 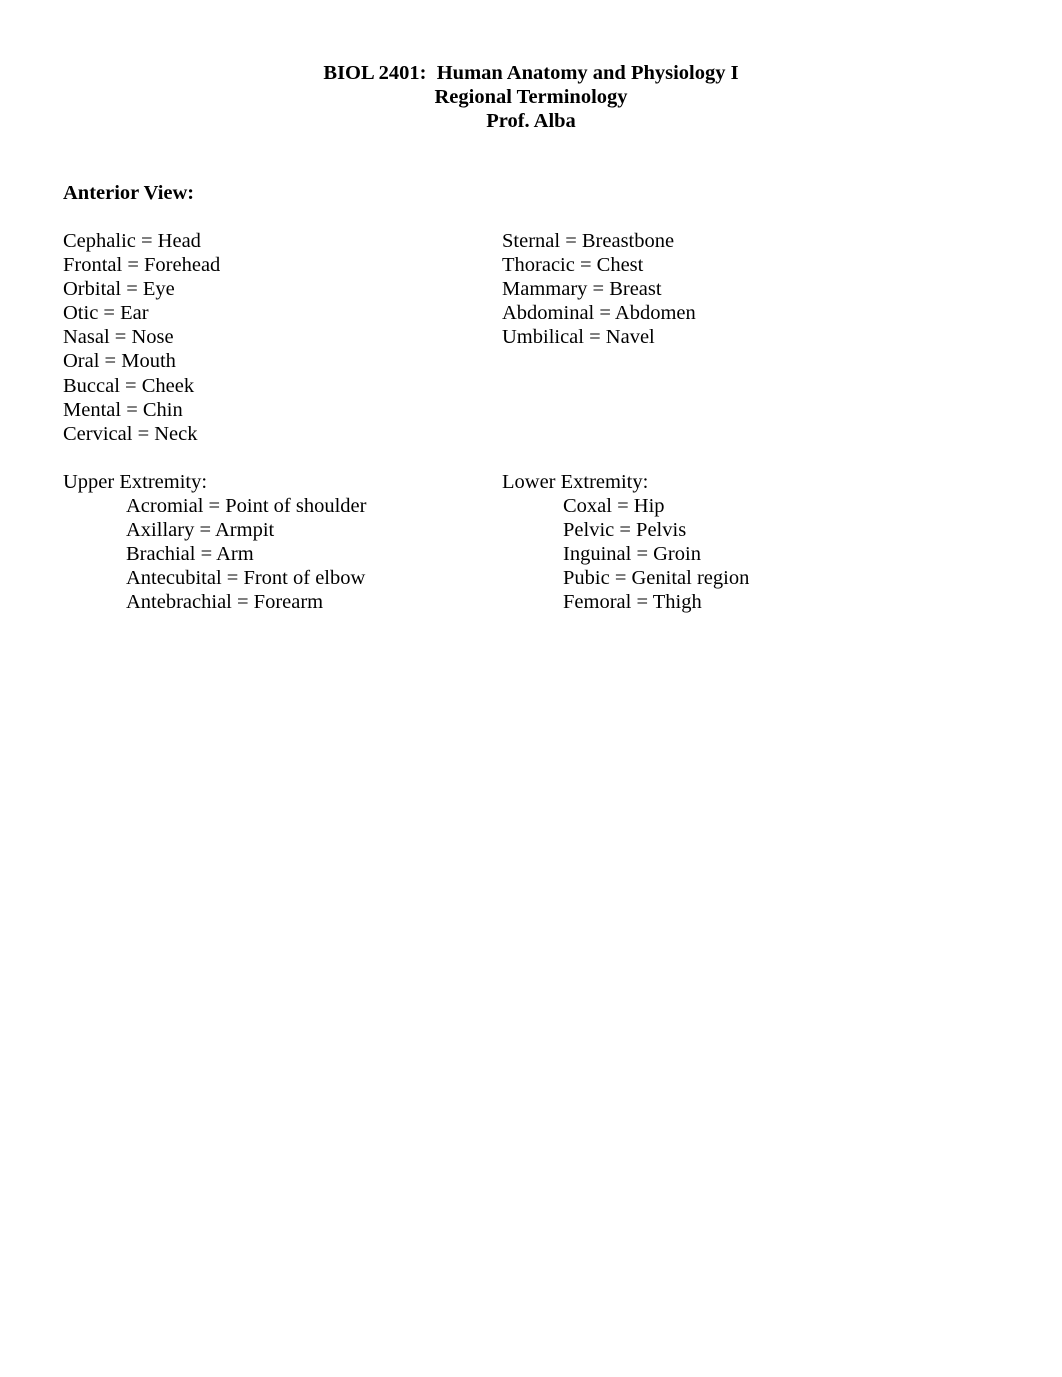 What do you see at coordinates (614, 506) in the screenshot?
I see `term-item: Coxal = Hip` at bounding box center [614, 506].